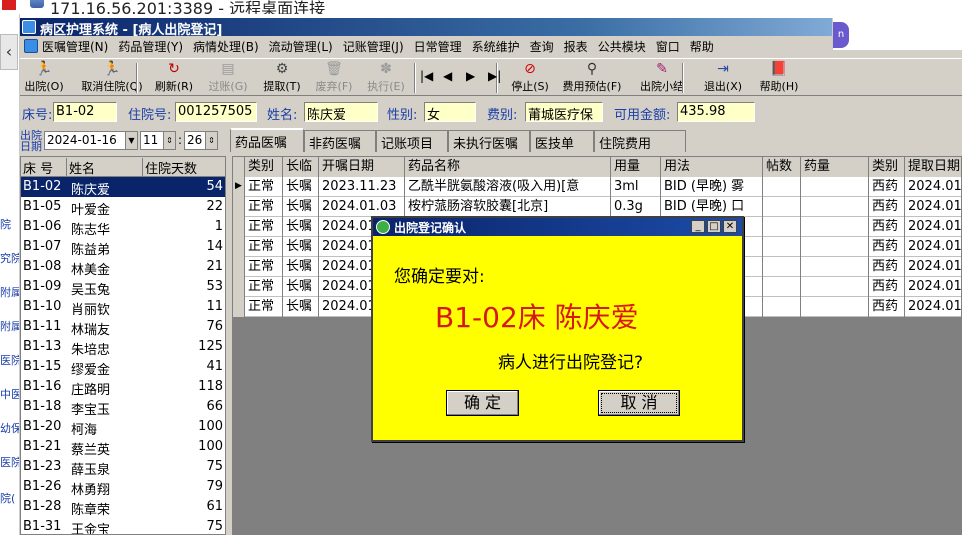 Image resolution: width=962 pixels, height=535 pixels. Describe the element at coordinates (91, 490) in the screenshot. I see `name-cell: 林勇翔` at that location.